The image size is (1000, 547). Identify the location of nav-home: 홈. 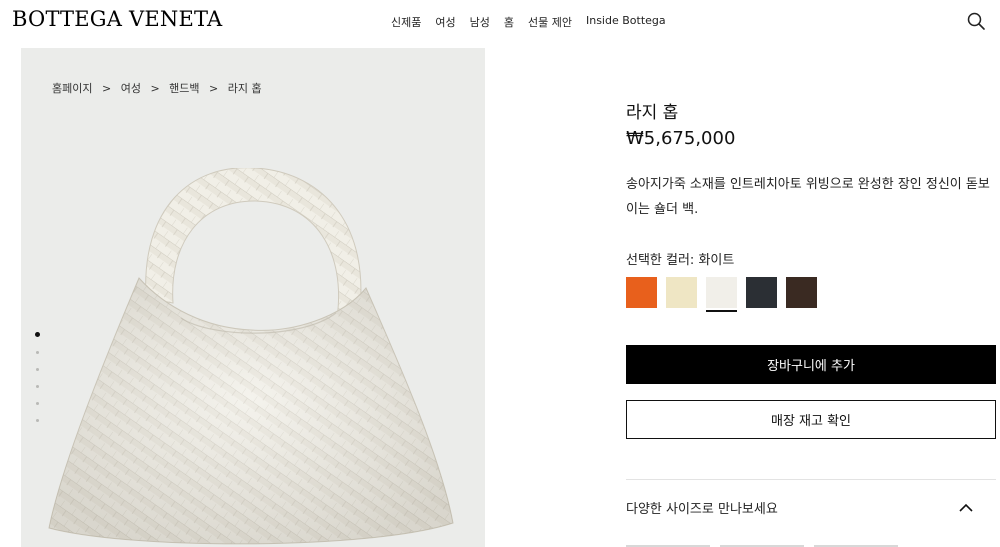
(509, 22).